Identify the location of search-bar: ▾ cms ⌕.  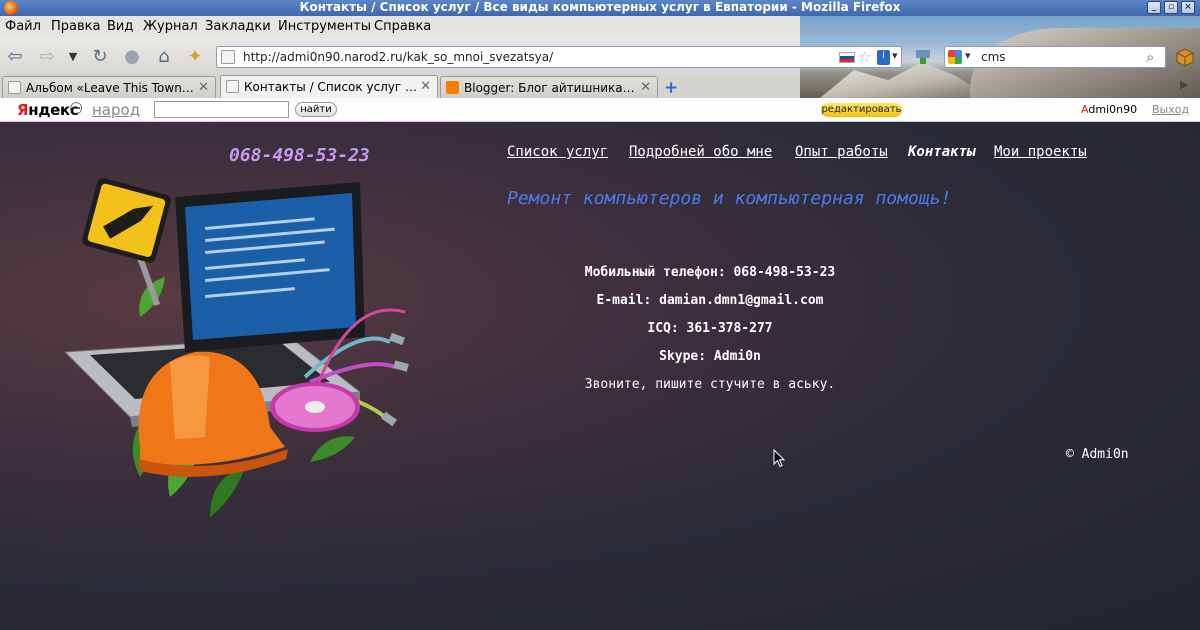
(1055, 57).